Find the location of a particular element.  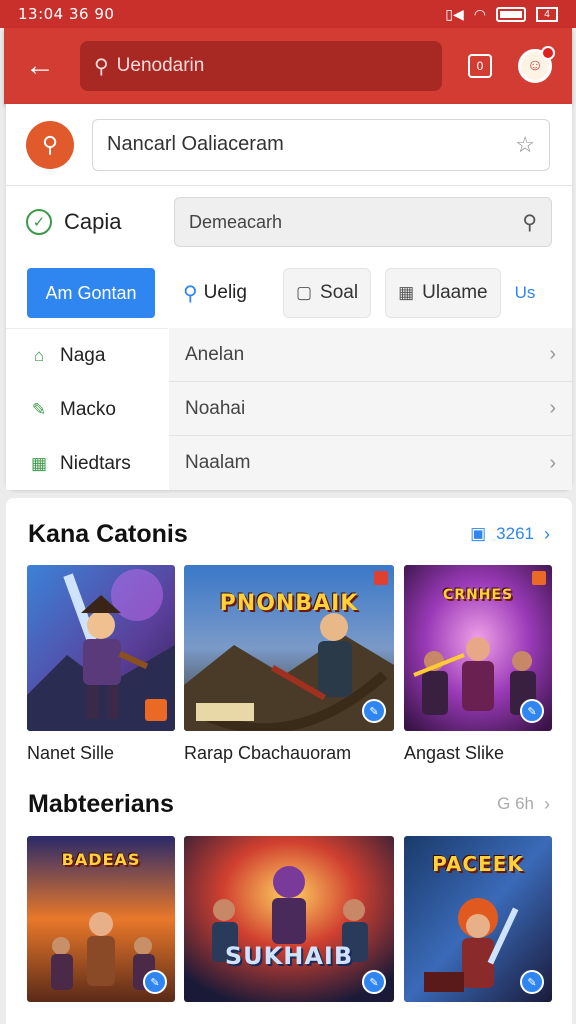

chip-plain: ⚲ Uelig is located at coordinates (215, 293).